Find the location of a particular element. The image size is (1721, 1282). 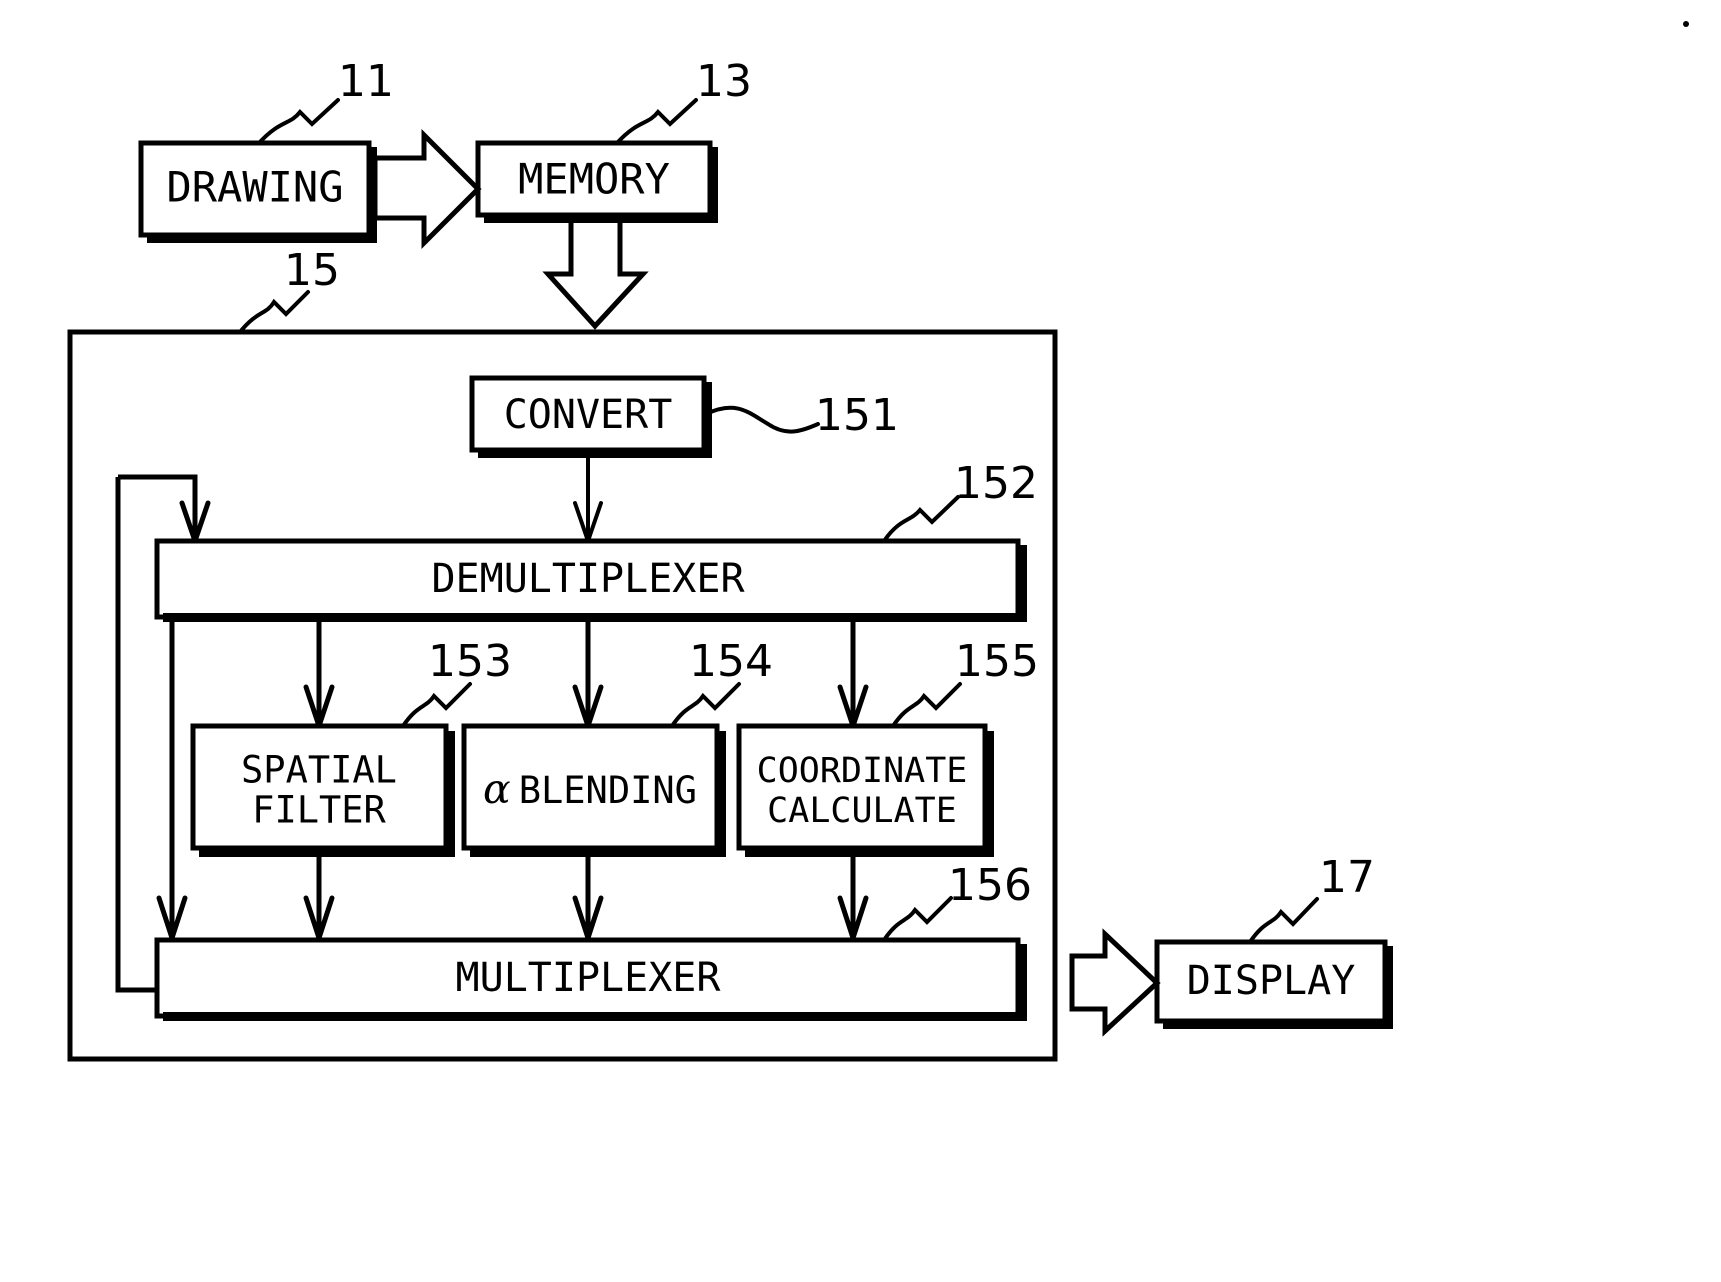

ref-leader-156: 156 is located at coordinates (957, 901).